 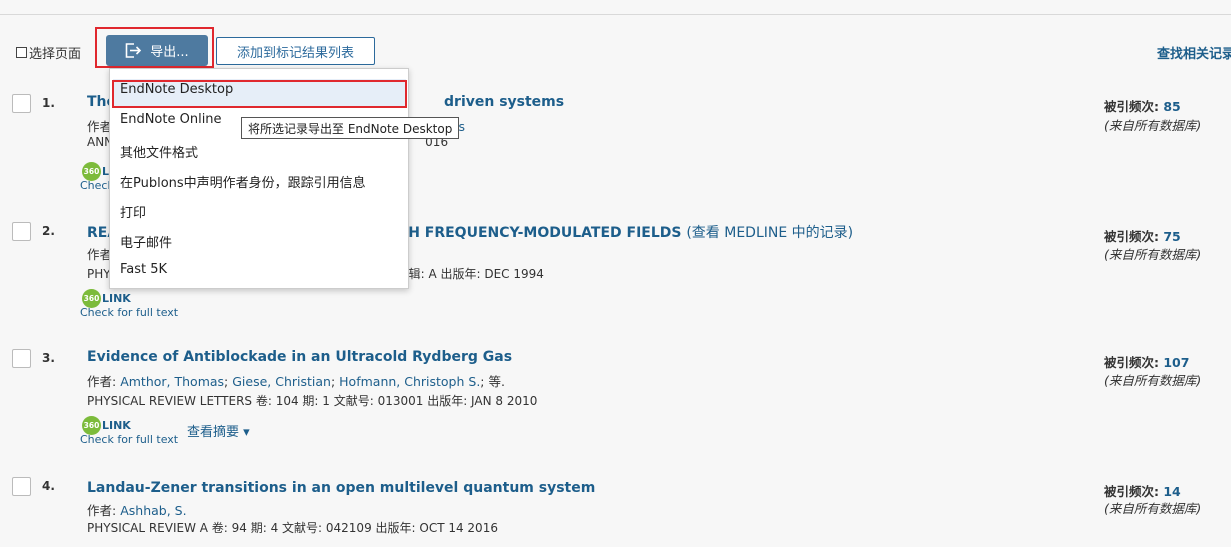 I want to click on select-page-box, so click(x=21, y=52).